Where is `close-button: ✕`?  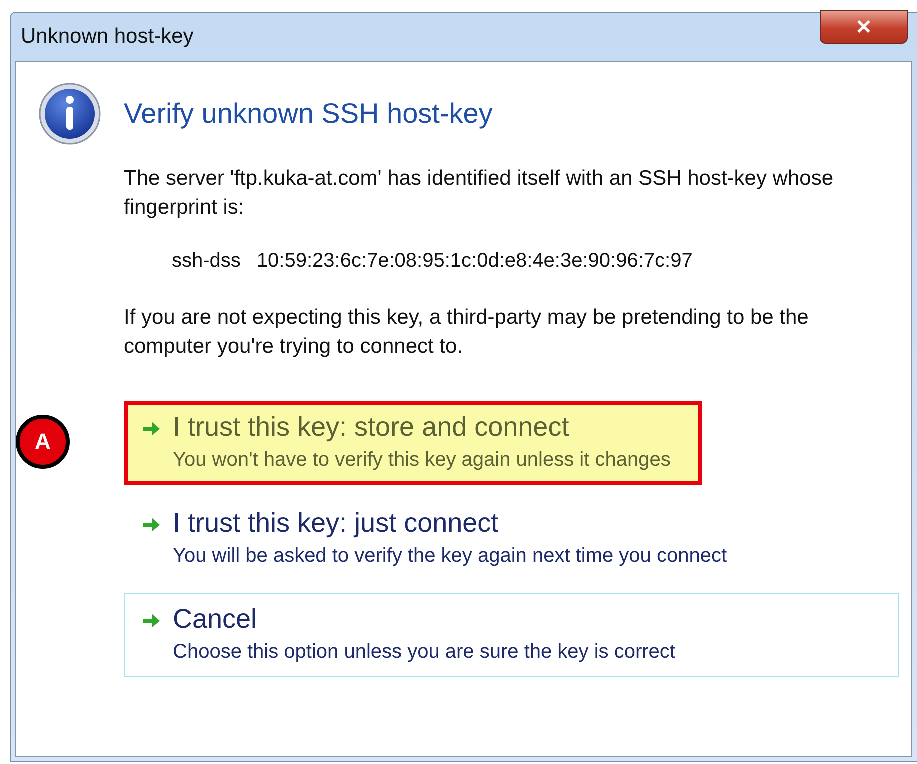
close-button: ✕ is located at coordinates (864, 27).